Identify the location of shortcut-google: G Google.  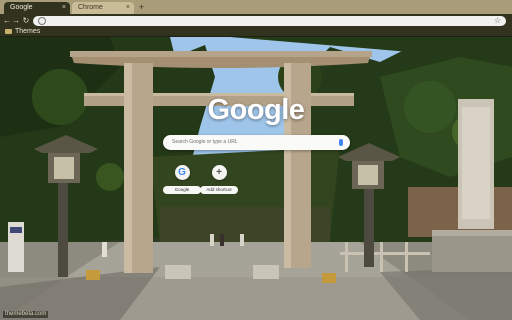
(182, 179).